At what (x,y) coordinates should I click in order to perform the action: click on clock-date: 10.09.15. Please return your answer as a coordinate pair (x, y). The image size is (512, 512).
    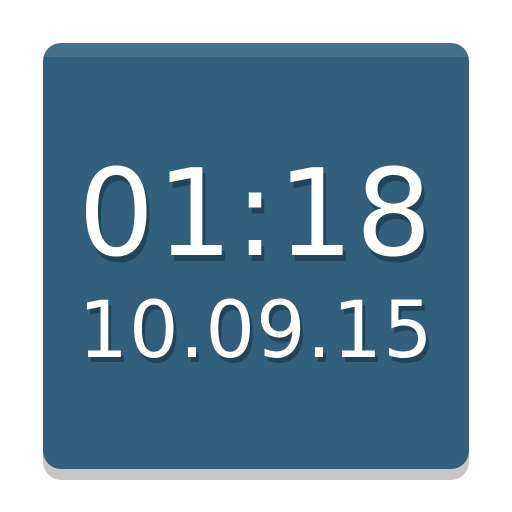
    Looking at the image, I should click on (256, 331).